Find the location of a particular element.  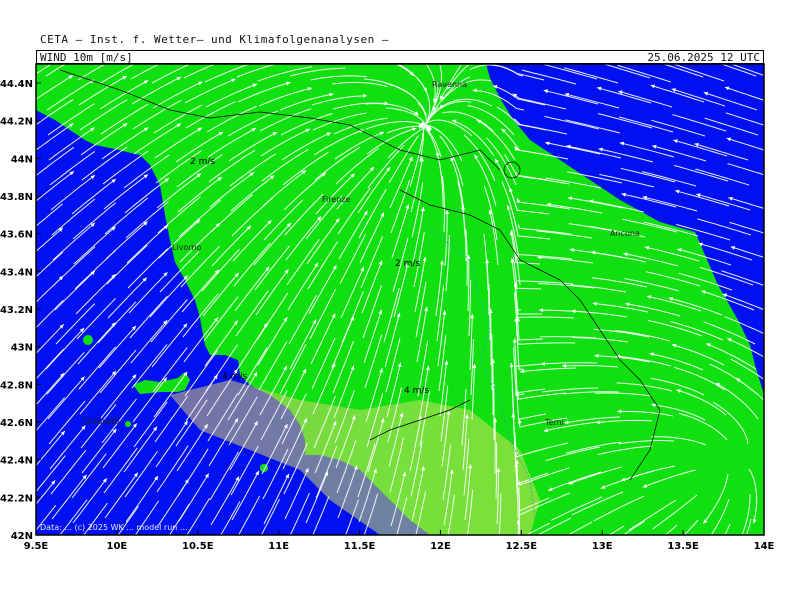

city-label-firenze: Firenze is located at coordinates (336, 199).